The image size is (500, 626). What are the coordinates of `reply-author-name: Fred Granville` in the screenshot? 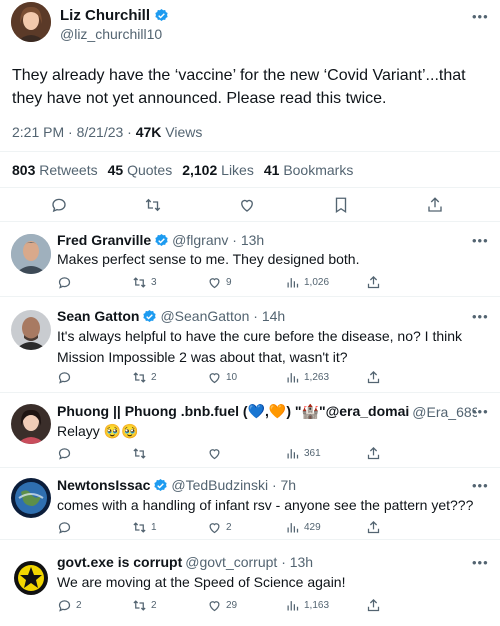 It's located at (104, 240).